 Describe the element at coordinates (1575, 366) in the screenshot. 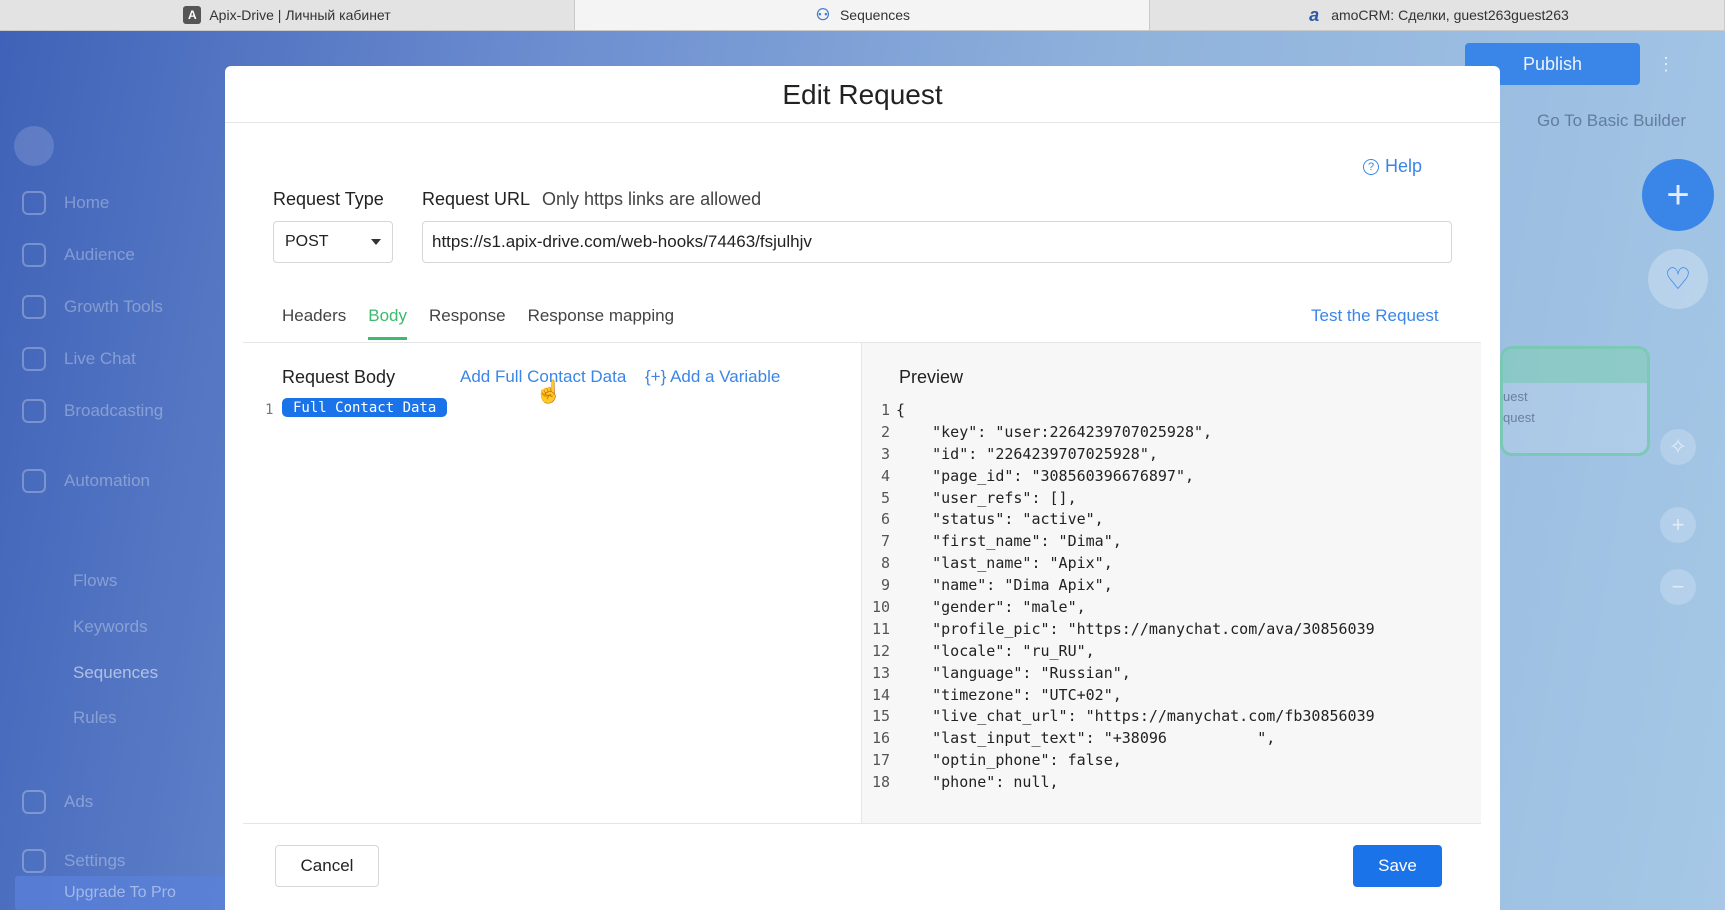

I see `flow-node-header` at that location.